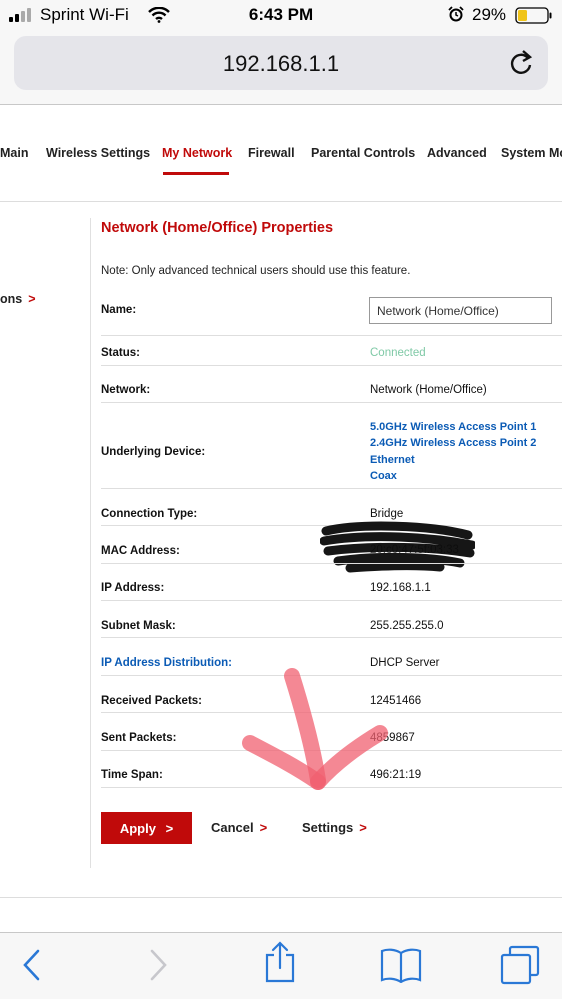  Describe the element at coordinates (138, 626) in the screenshot. I see `subnet-mask-label: Subnet Mask:` at that location.